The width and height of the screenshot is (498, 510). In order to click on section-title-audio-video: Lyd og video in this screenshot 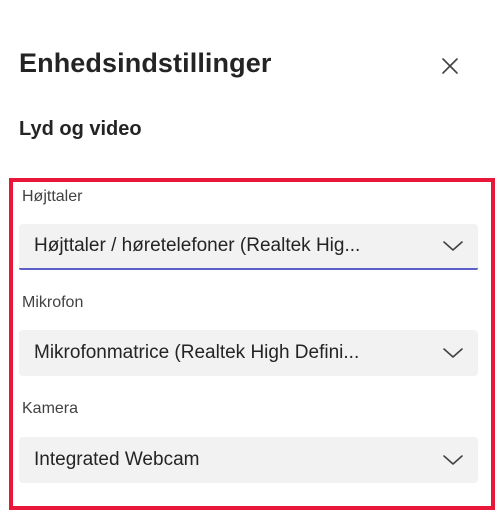, I will do `click(80, 129)`.